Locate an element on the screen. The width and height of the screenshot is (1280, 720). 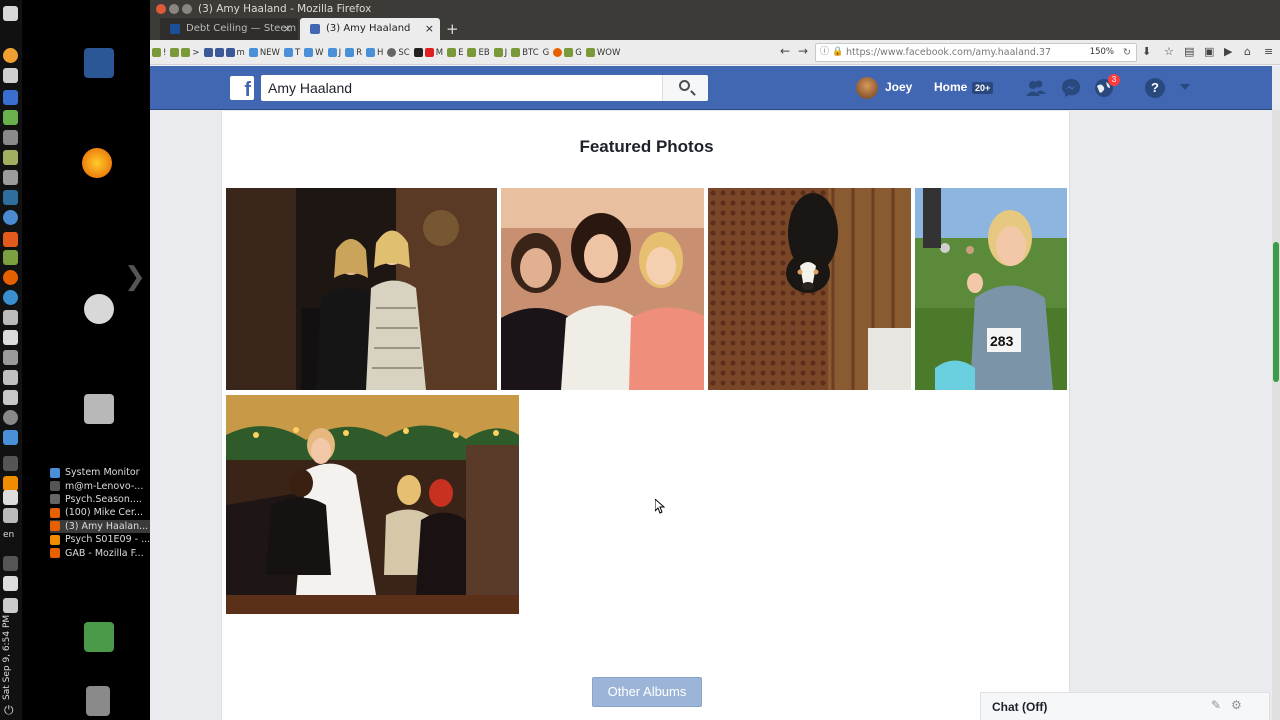
printer-icon is located at coordinates (10, 317).